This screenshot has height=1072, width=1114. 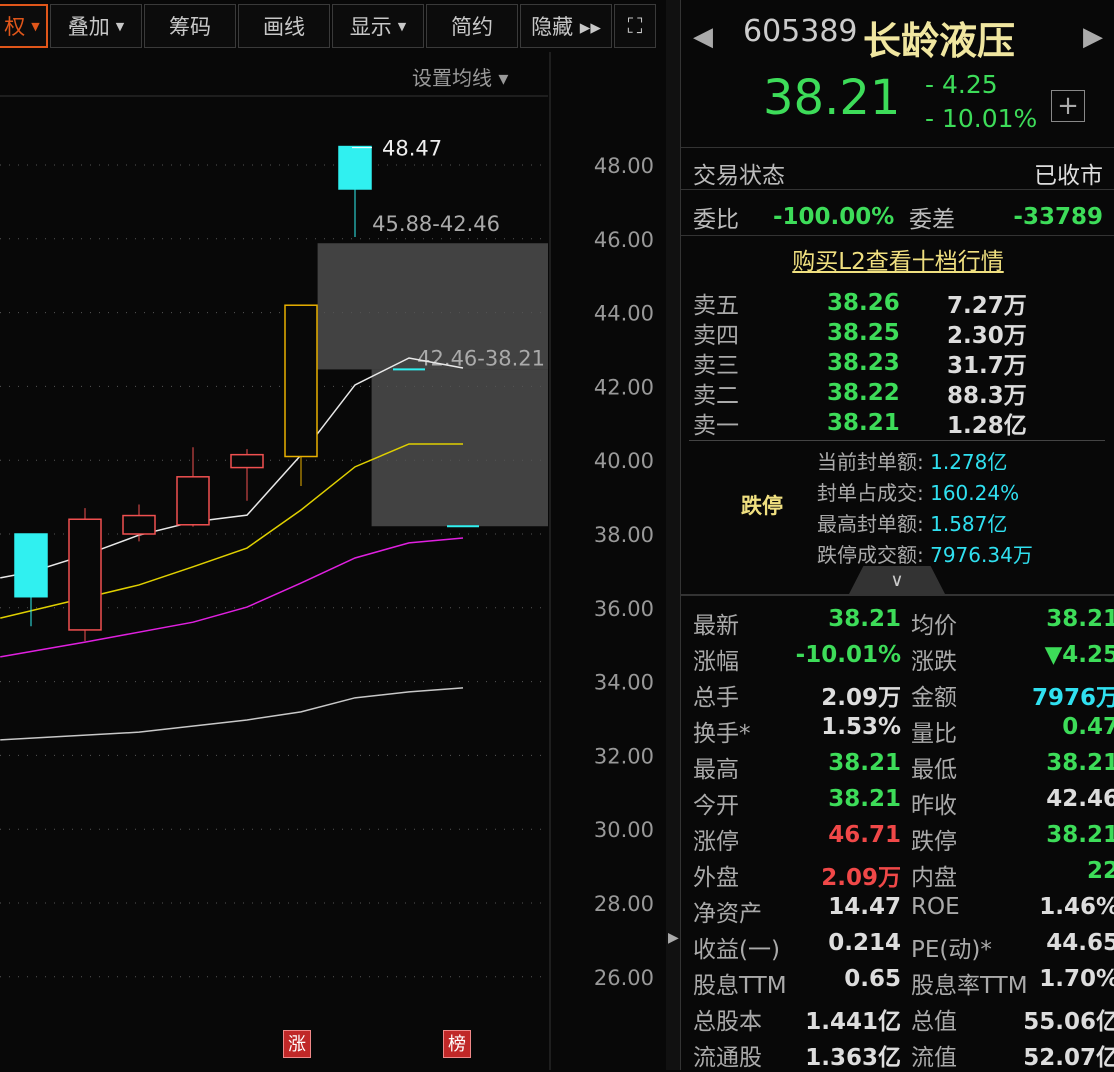 What do you see at coordinates (863, 303) in the screenshot?
I see `orderbook-price: 38.26` at bounding box center [863, 303].